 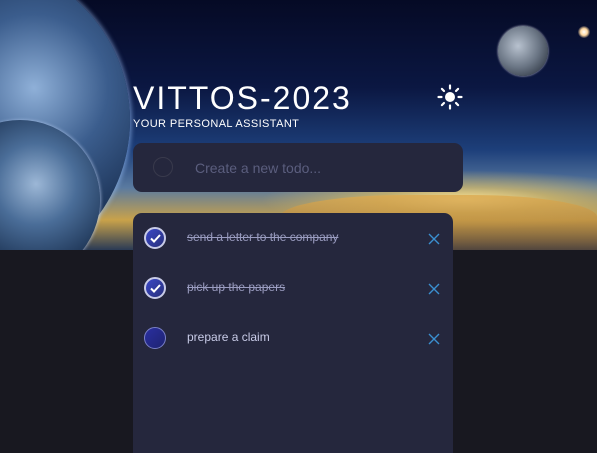 I want to click on new-todo-input, so click(x=320, y=168).